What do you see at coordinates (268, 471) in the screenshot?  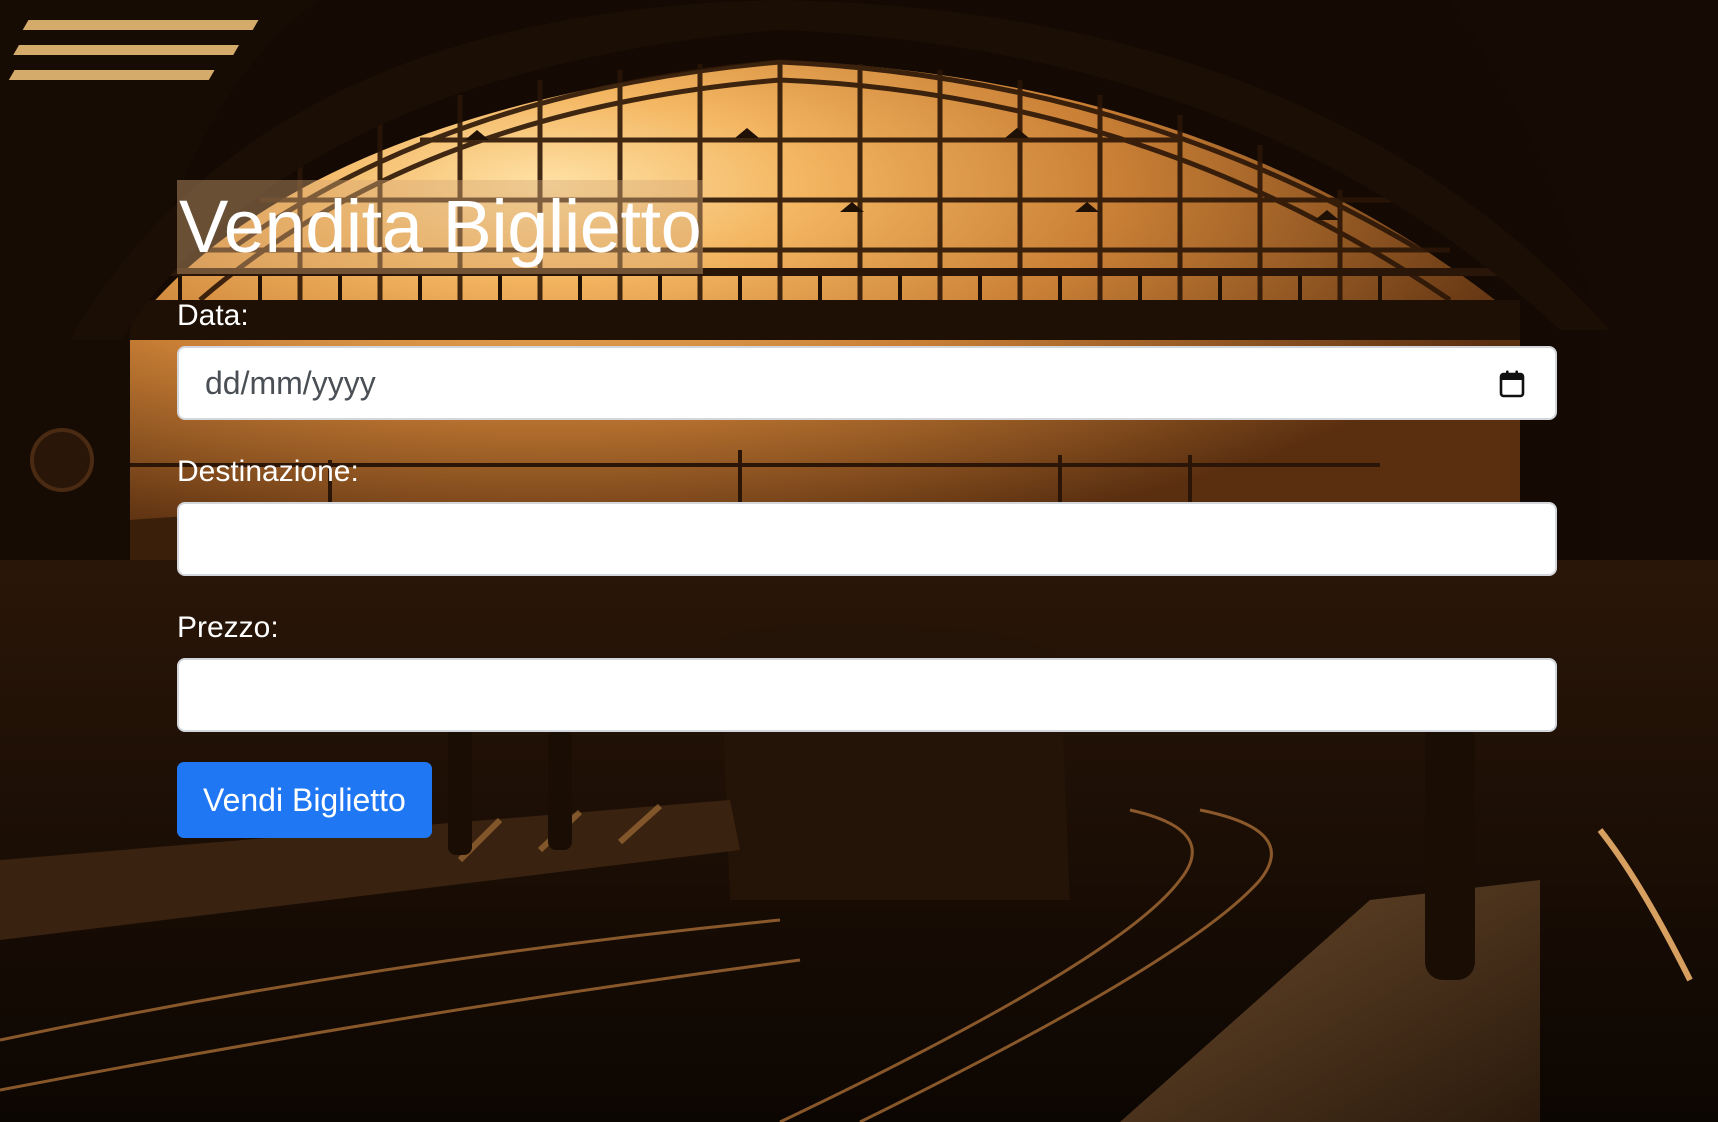 I see `destination-label: Destinazione:` at bounding box center [268, 471].